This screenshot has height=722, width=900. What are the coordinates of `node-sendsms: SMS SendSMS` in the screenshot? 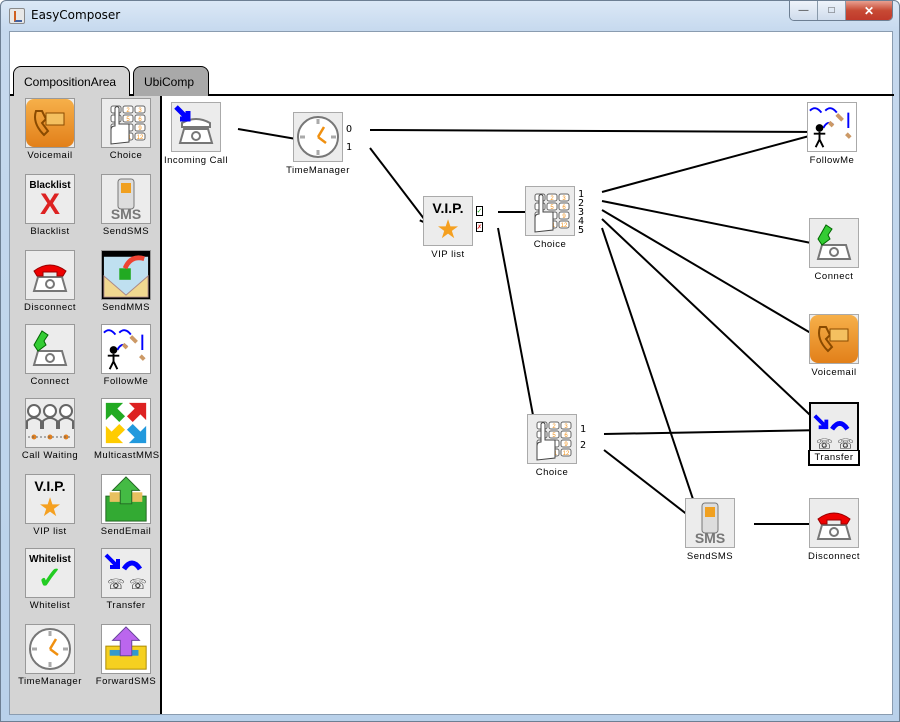 It's located at (710, 530).